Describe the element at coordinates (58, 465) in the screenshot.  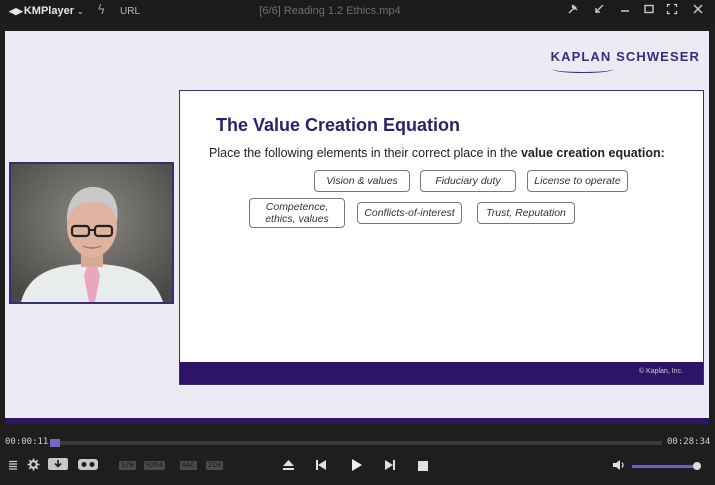
I see `download-icon` at that location.